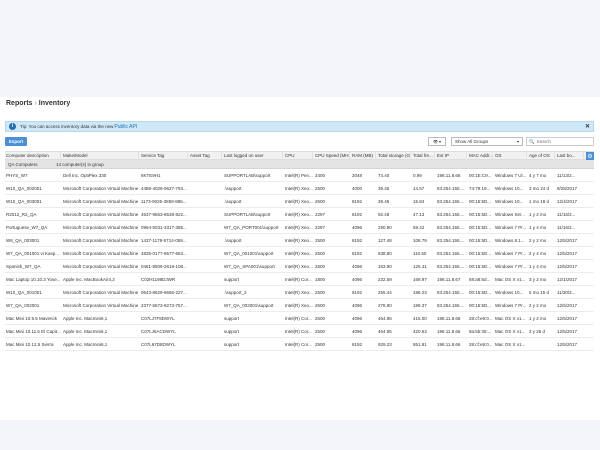 The width and height of the screenshot is (600, 450). What do you see at coordinates (419, 188) in the screenshot?
I see `table-cell: 14.57` at bounding box center [419, 188].